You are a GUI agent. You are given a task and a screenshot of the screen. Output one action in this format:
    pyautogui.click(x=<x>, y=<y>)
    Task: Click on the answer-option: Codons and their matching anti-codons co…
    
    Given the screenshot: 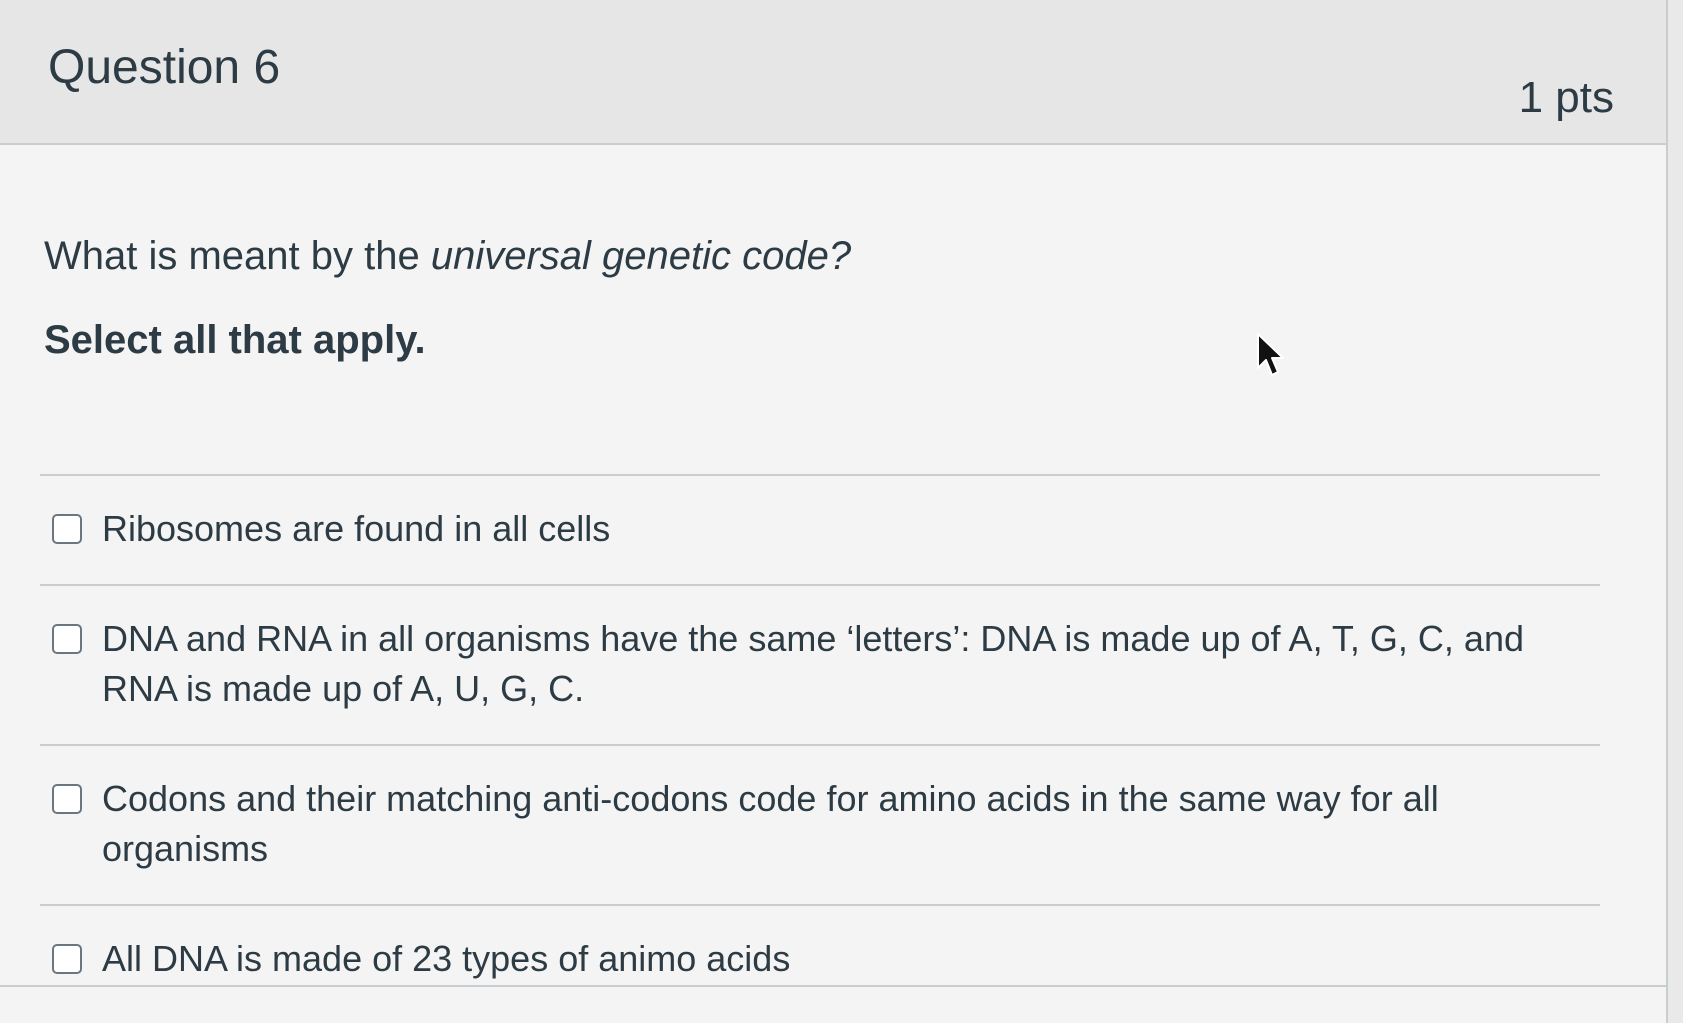 What is the action you would take?
    pyautogui.click(x=820, y=826)
    